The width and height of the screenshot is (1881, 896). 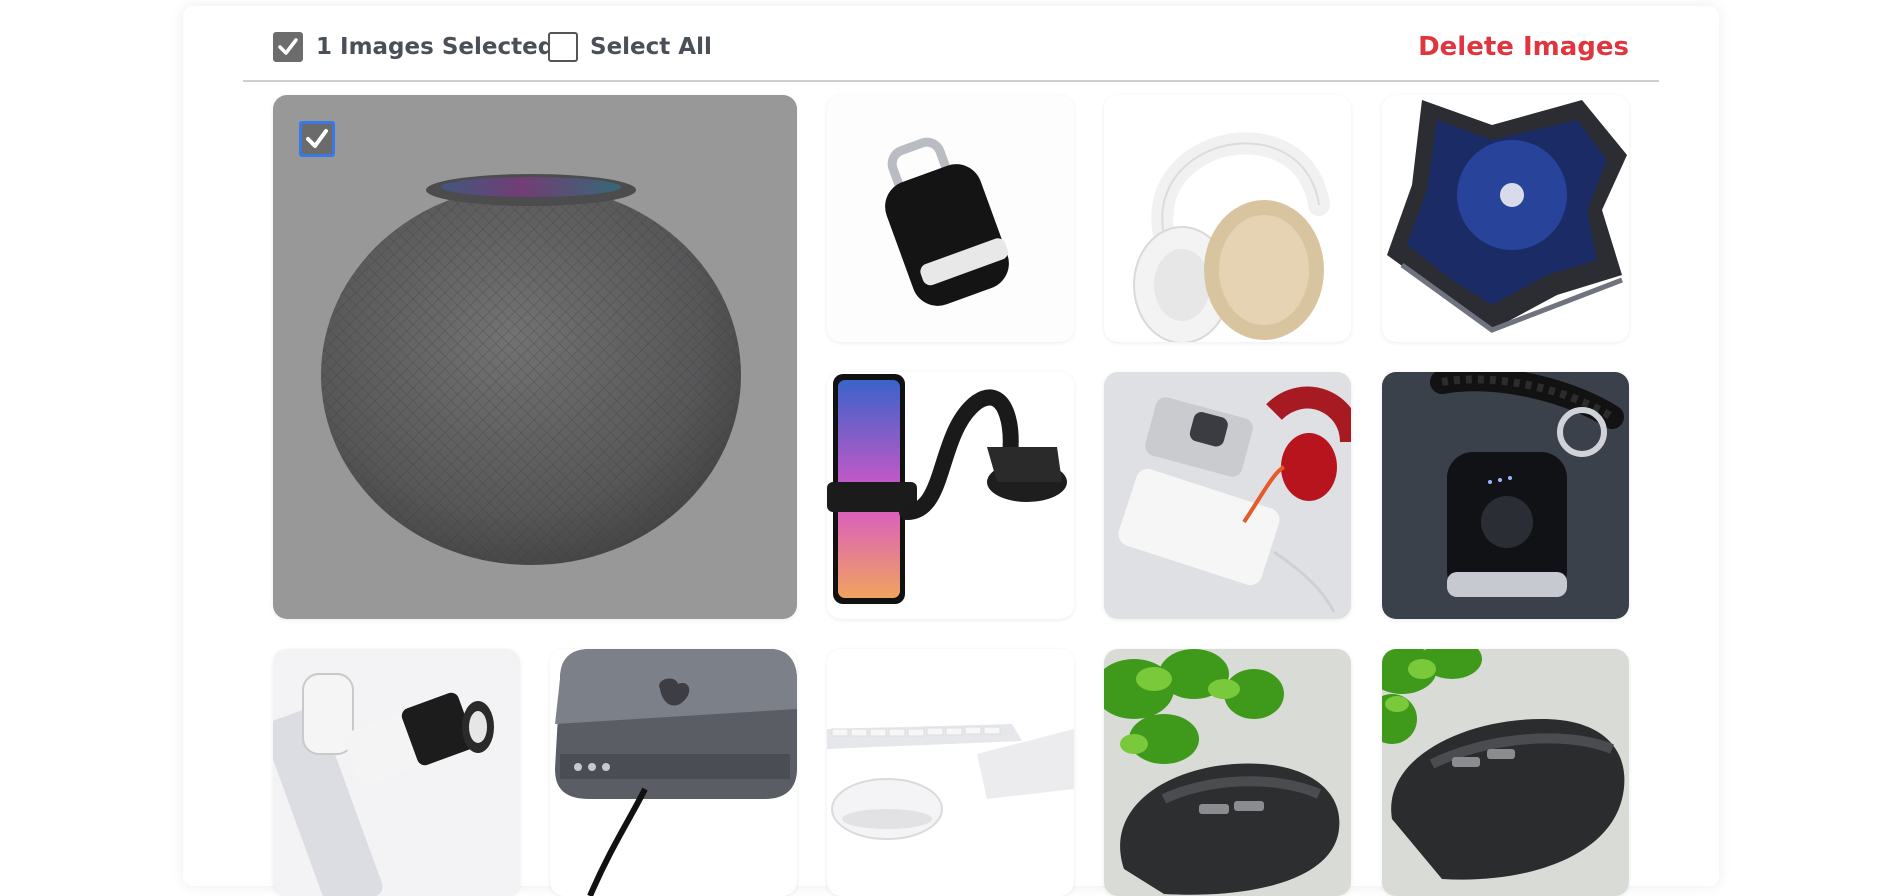 I want to click on gallery-image-mac-mini-dock, so click(x=673, y=772).